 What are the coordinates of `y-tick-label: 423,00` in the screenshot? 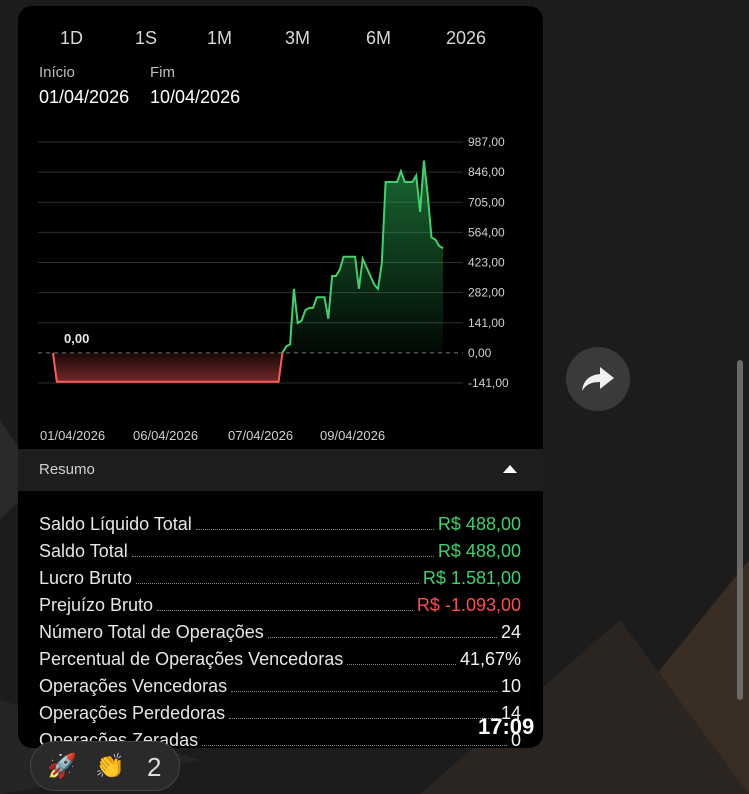 It's located at (486, 263).